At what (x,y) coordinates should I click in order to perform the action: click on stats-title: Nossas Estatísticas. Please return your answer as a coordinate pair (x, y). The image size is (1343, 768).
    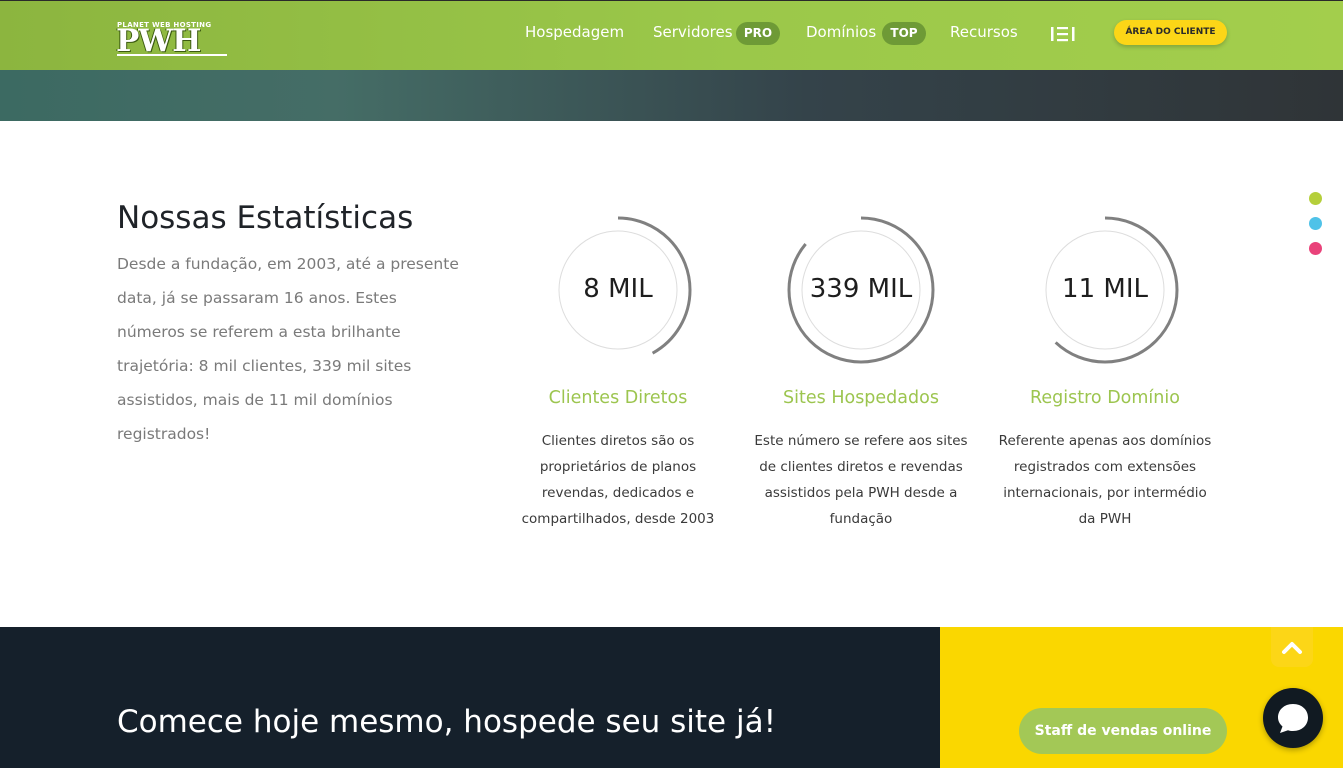
    Looking at the image, I should click on (265, 218).